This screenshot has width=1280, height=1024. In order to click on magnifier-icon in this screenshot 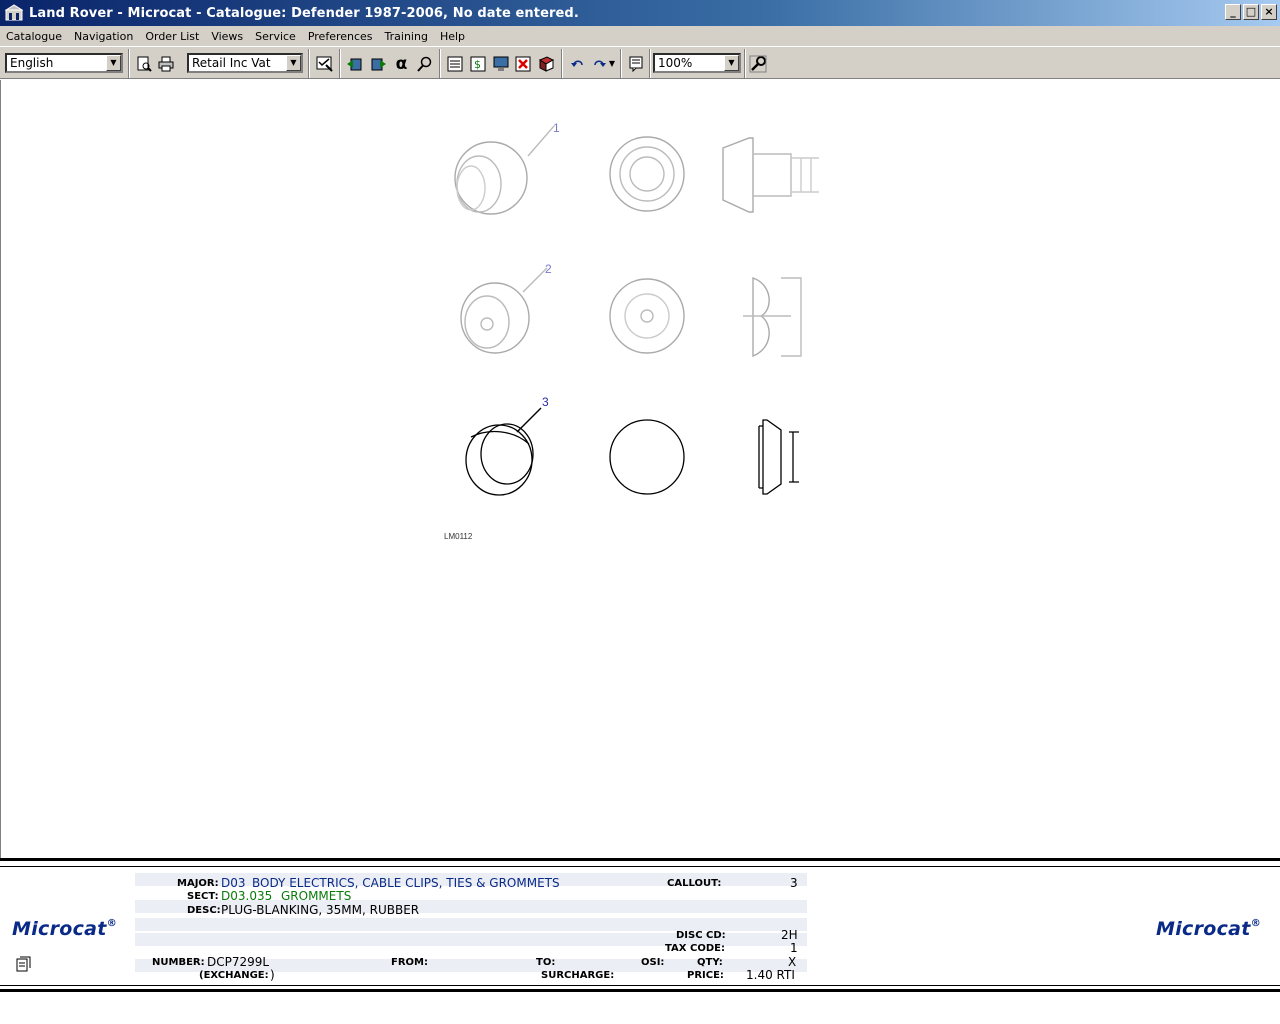, I will do `click(423, 64)`.